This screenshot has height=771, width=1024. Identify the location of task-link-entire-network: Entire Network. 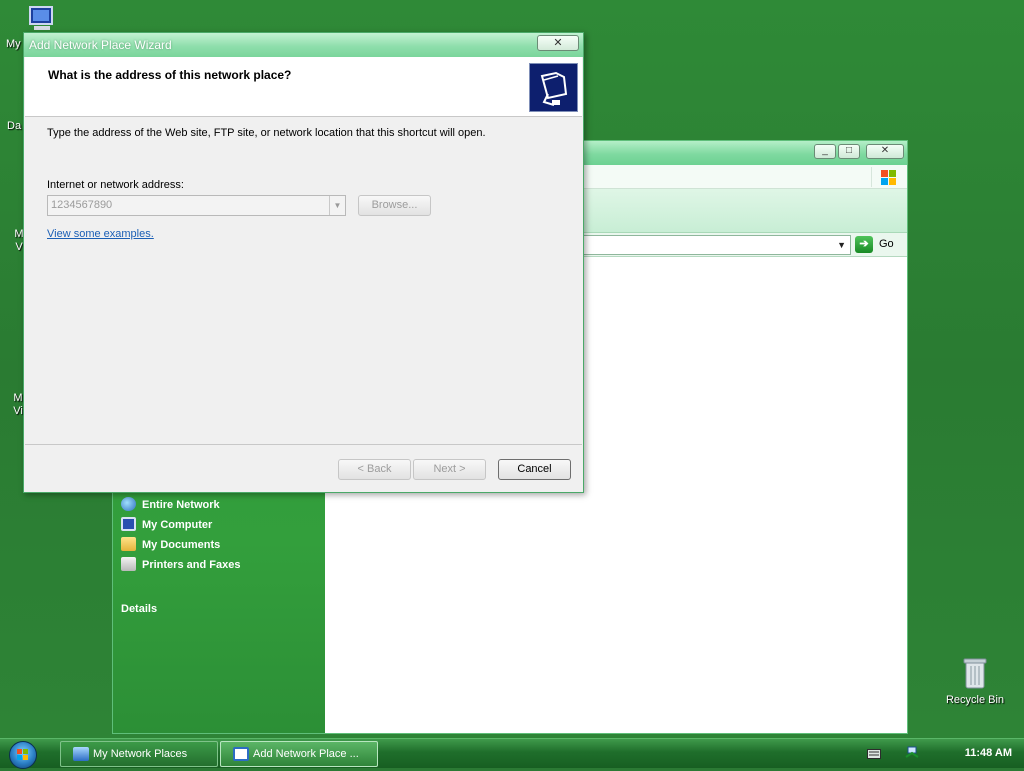
(170, 505).